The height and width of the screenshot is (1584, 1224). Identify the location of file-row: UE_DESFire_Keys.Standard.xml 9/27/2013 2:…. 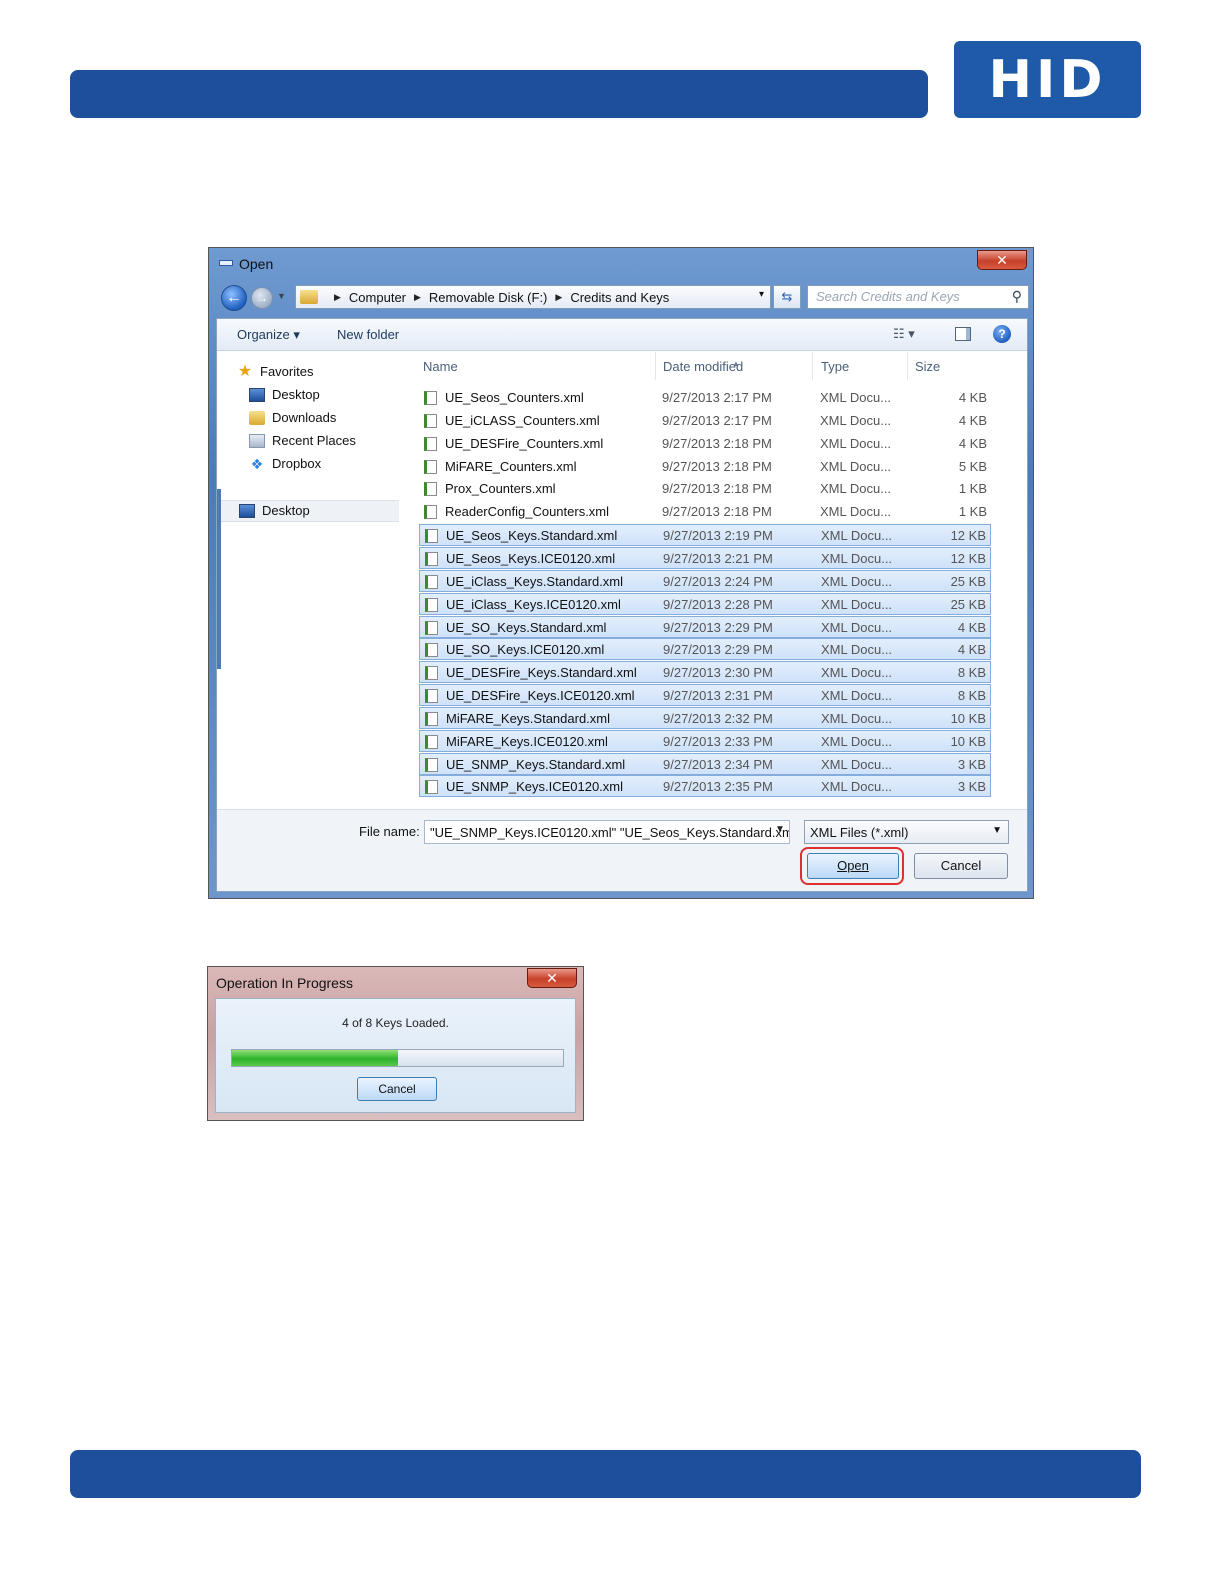
(705, 672).